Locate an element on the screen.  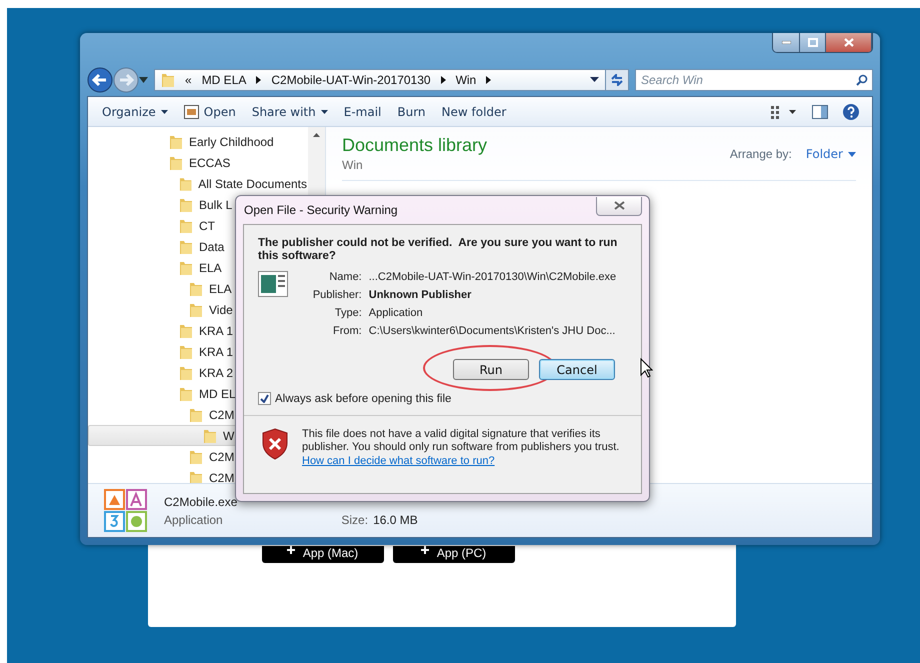
toolbar-button: E-mail is located at coordinates (367, 111).